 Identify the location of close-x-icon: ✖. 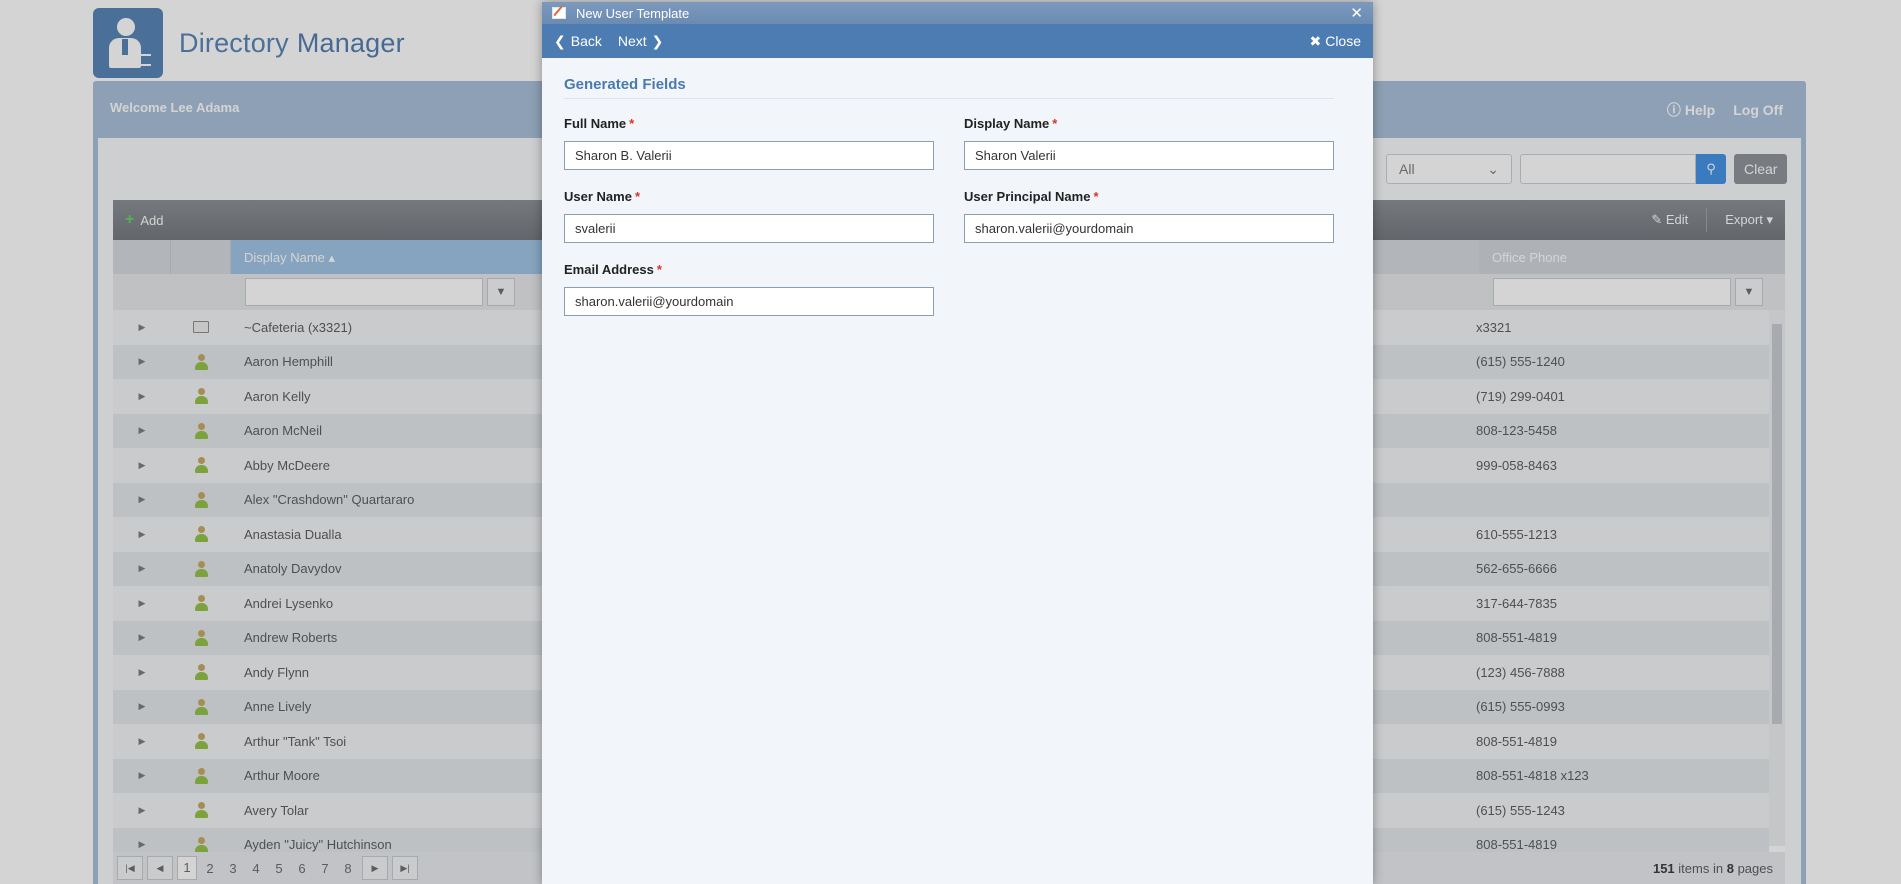
(1315, 40).